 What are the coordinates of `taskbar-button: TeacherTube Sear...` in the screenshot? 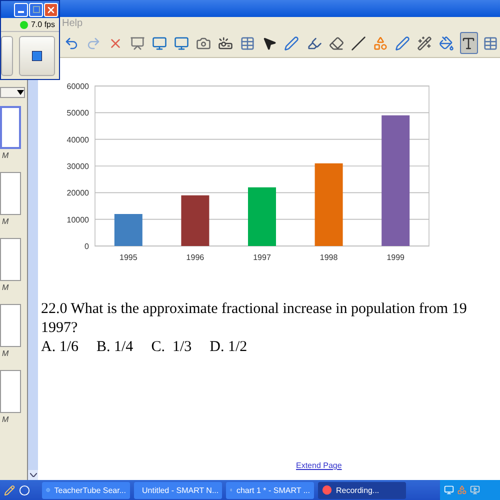 It's located at (86, 490).